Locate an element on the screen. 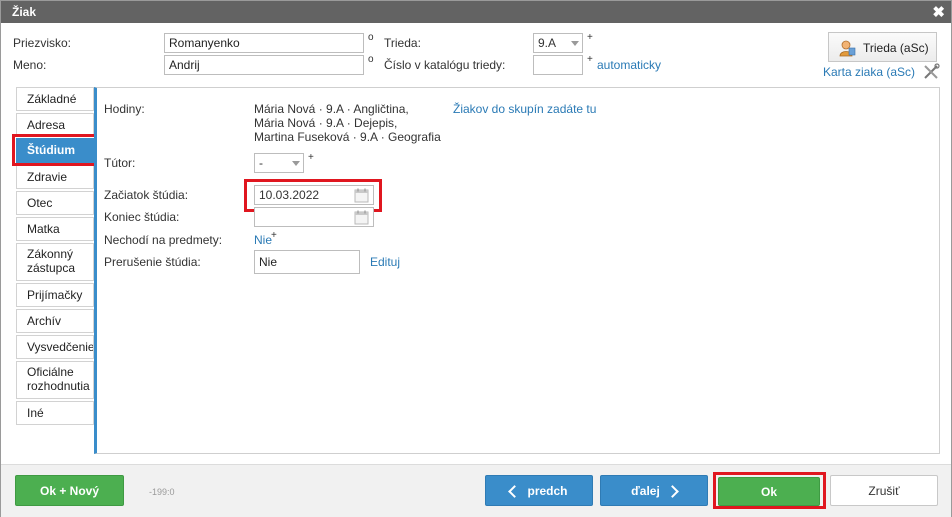  ok-new-button: Ok + Nový is located at coordinates (69, 490).